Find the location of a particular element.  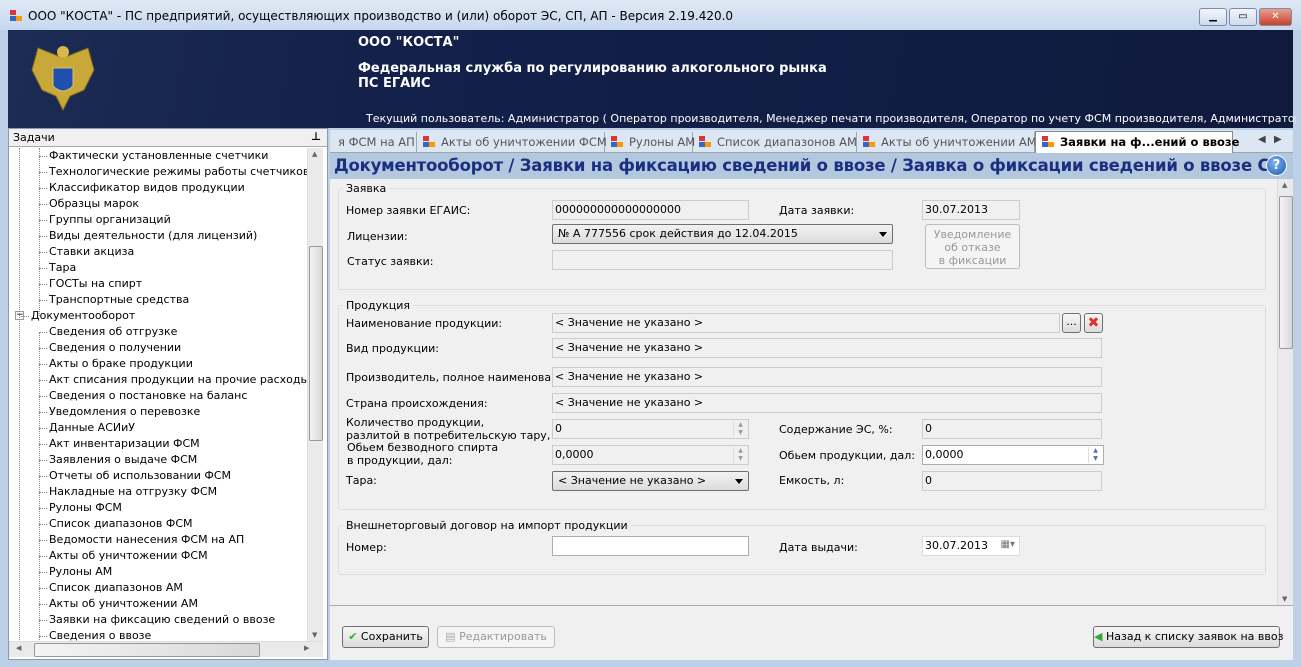

tare-select: < Значение не указано > is located at coordinates (650, 481).